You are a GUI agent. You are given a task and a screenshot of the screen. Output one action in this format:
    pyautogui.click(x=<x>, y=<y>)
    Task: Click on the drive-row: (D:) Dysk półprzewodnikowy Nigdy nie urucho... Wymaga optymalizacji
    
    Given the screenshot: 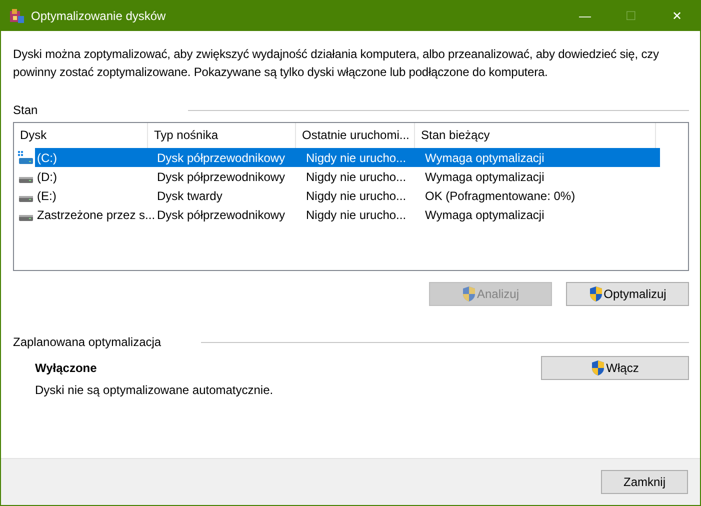 What is the action you would take?
    pyautogui.click(x=347, y=176)
    